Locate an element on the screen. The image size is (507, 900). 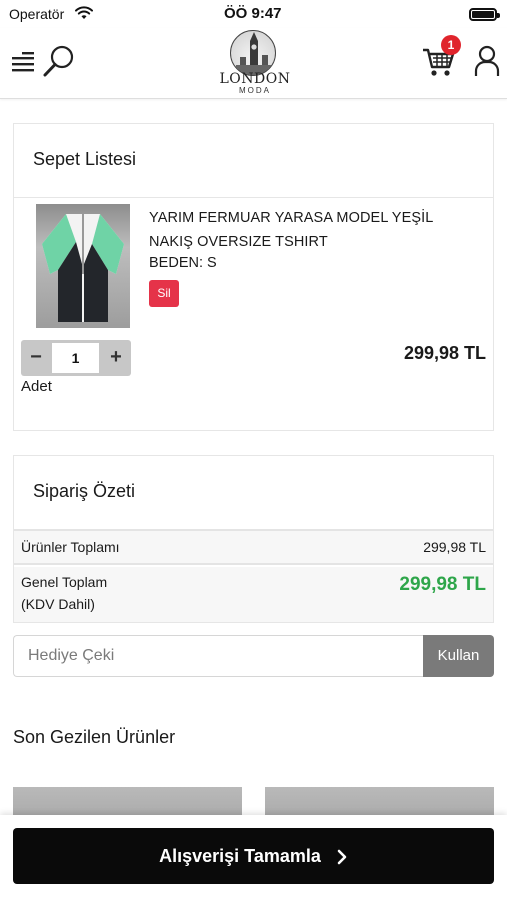
product-size: BEDEN: S is located at coordinates (183, 263).